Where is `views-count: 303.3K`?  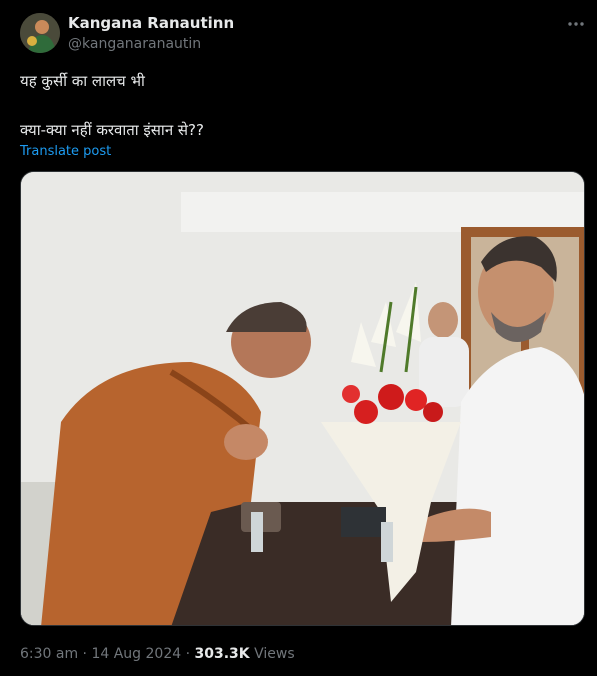
views-count: 303.3K is located at coordinates (222, 654).